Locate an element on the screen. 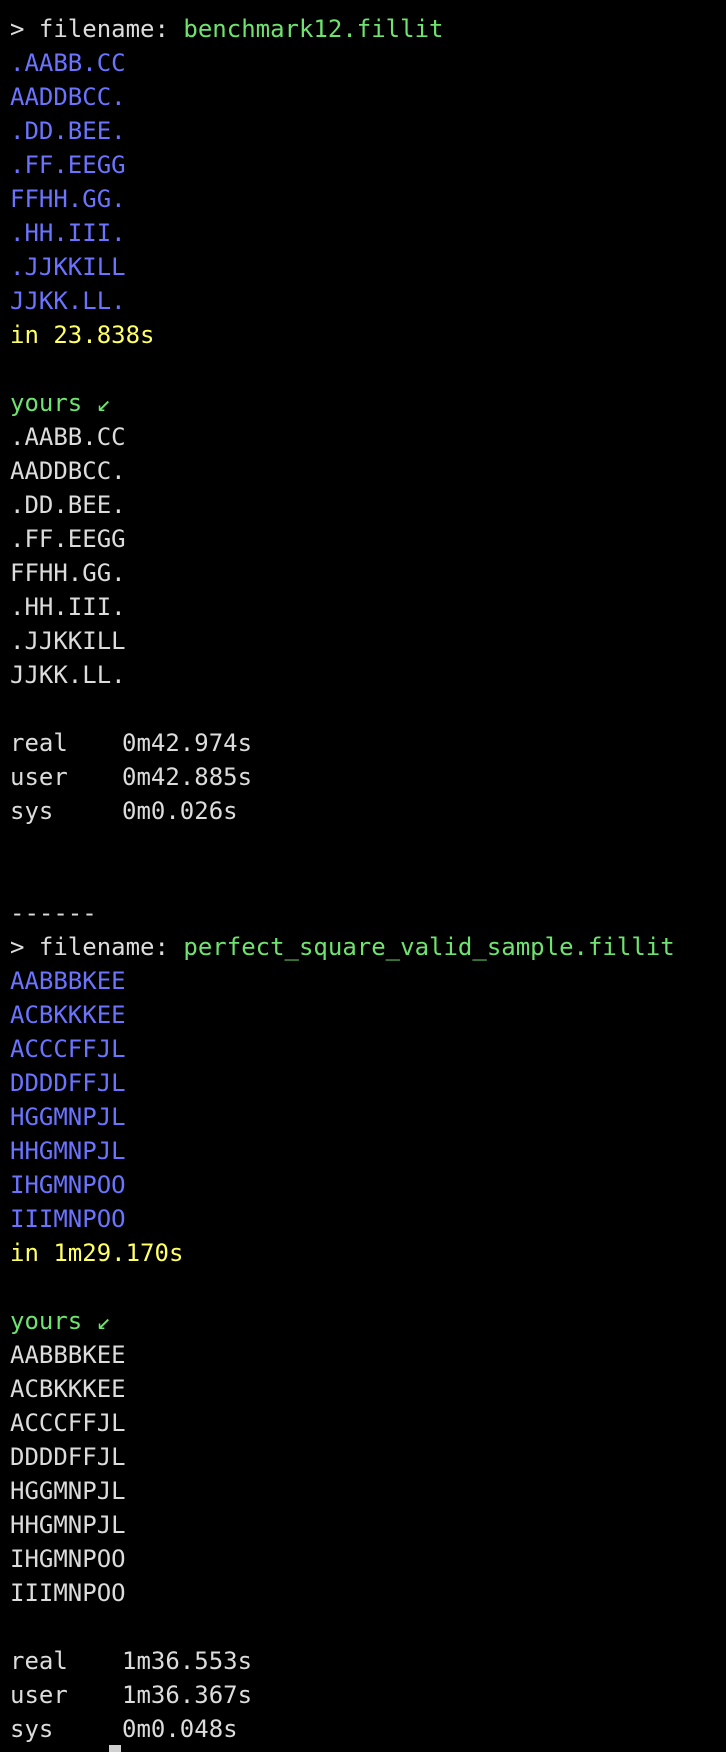 The width and height of the screenshot is (726, 1752). expected-time: in 1m29.170s is located at coordinates (97, 1253).